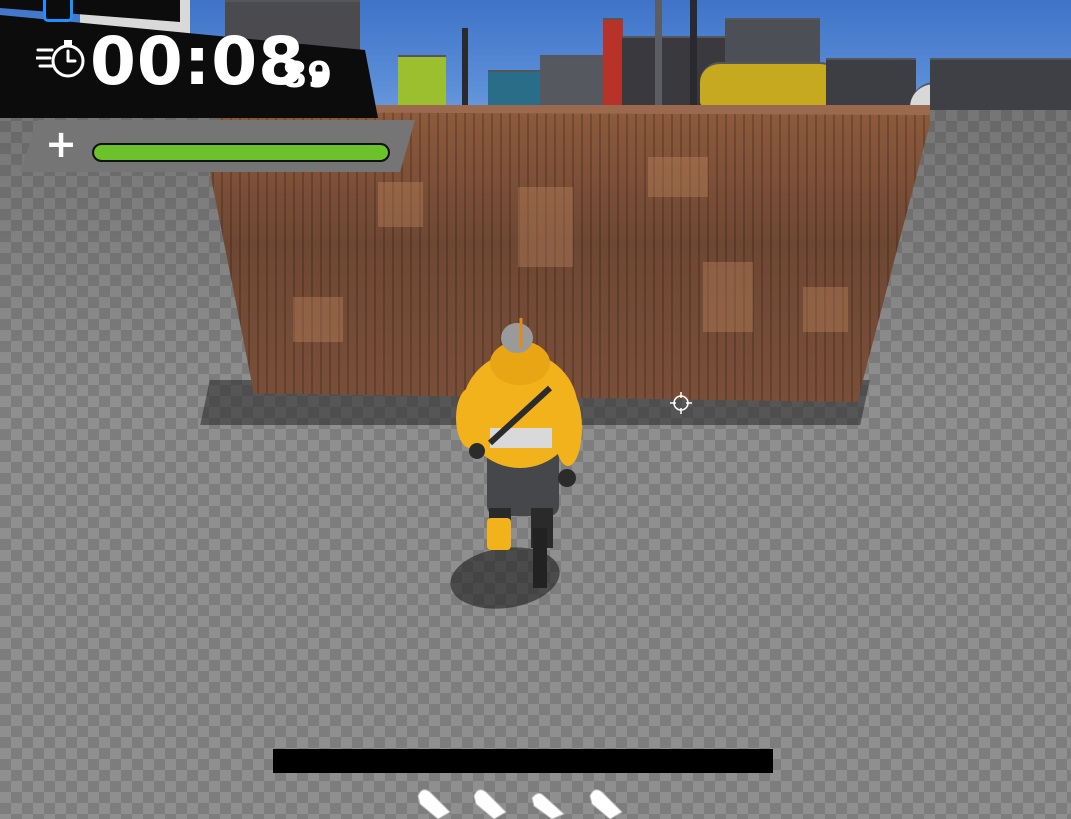 The width and height of the screenshot is (1071, 819). I want to click on health-bar-fill, so click(241, 152).